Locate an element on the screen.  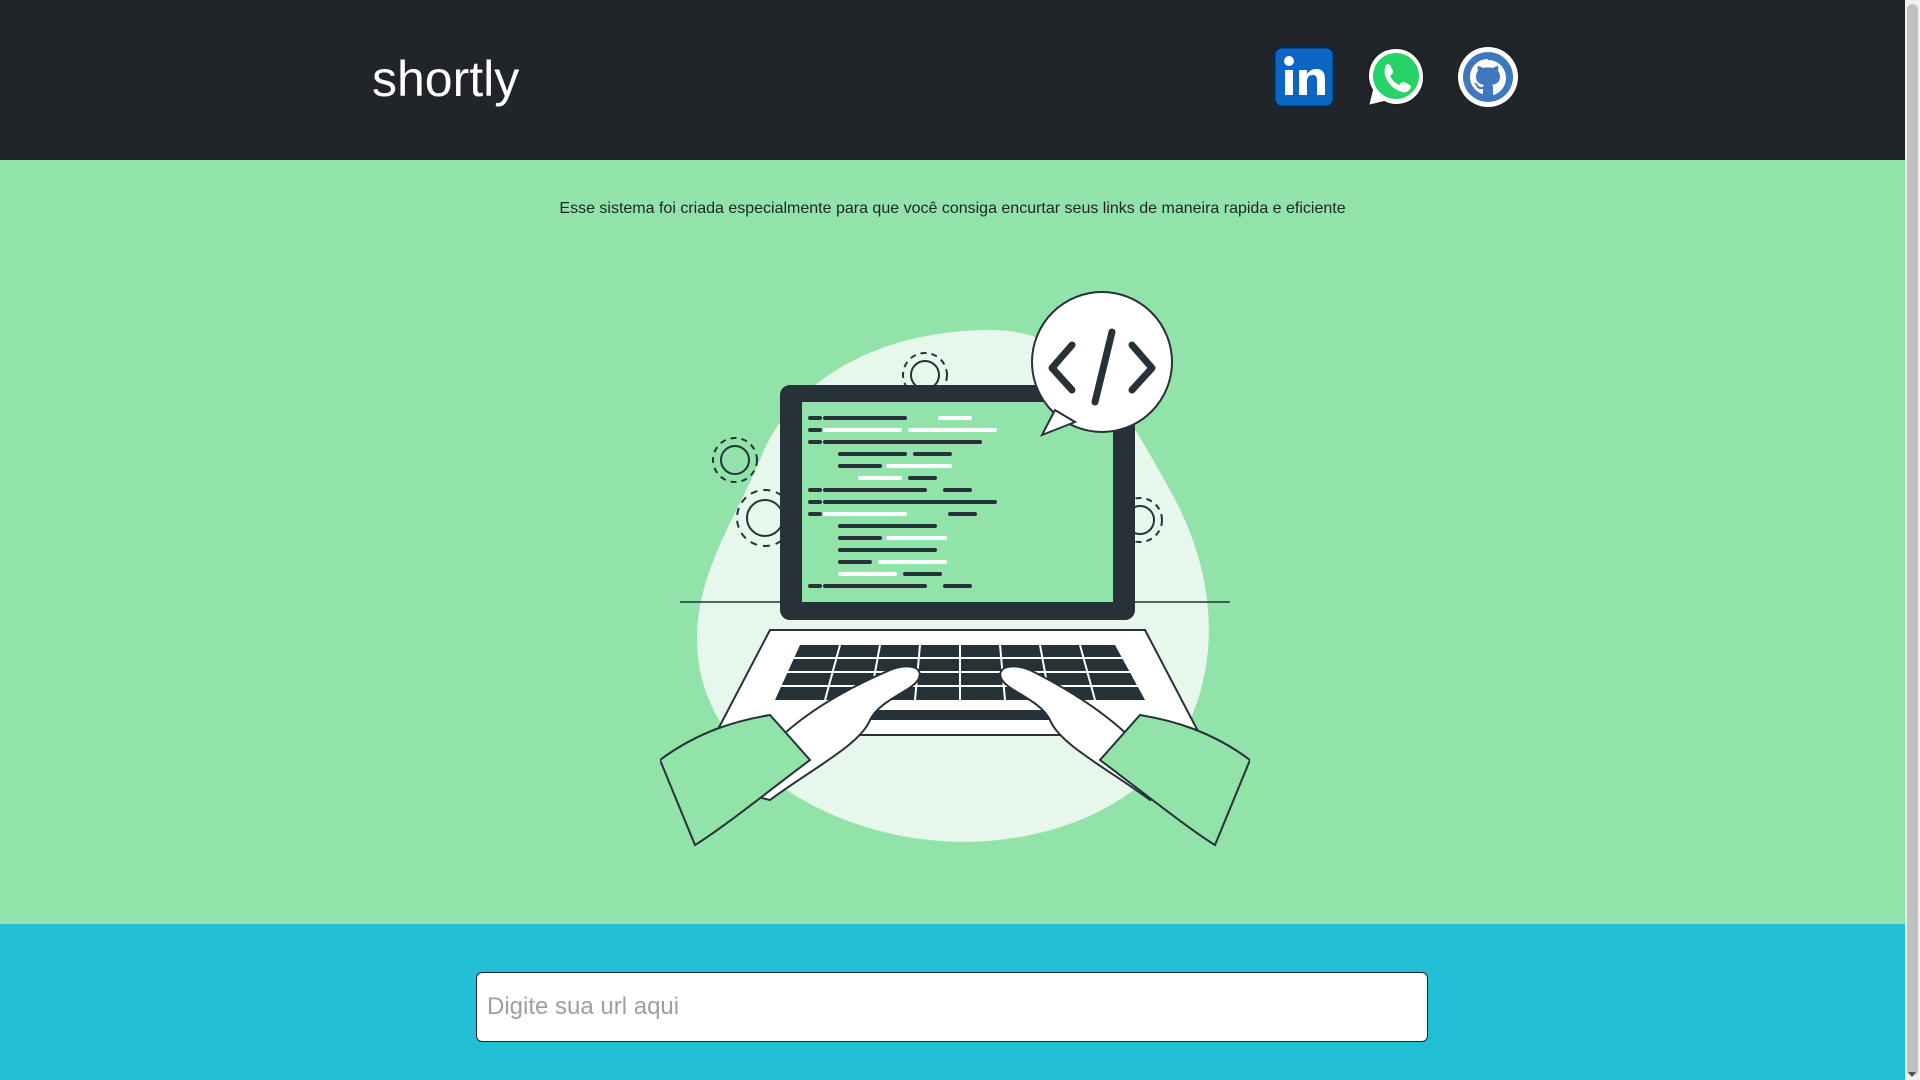
scroll-down-arrow-icon is located at coordinates (1912, 1074).